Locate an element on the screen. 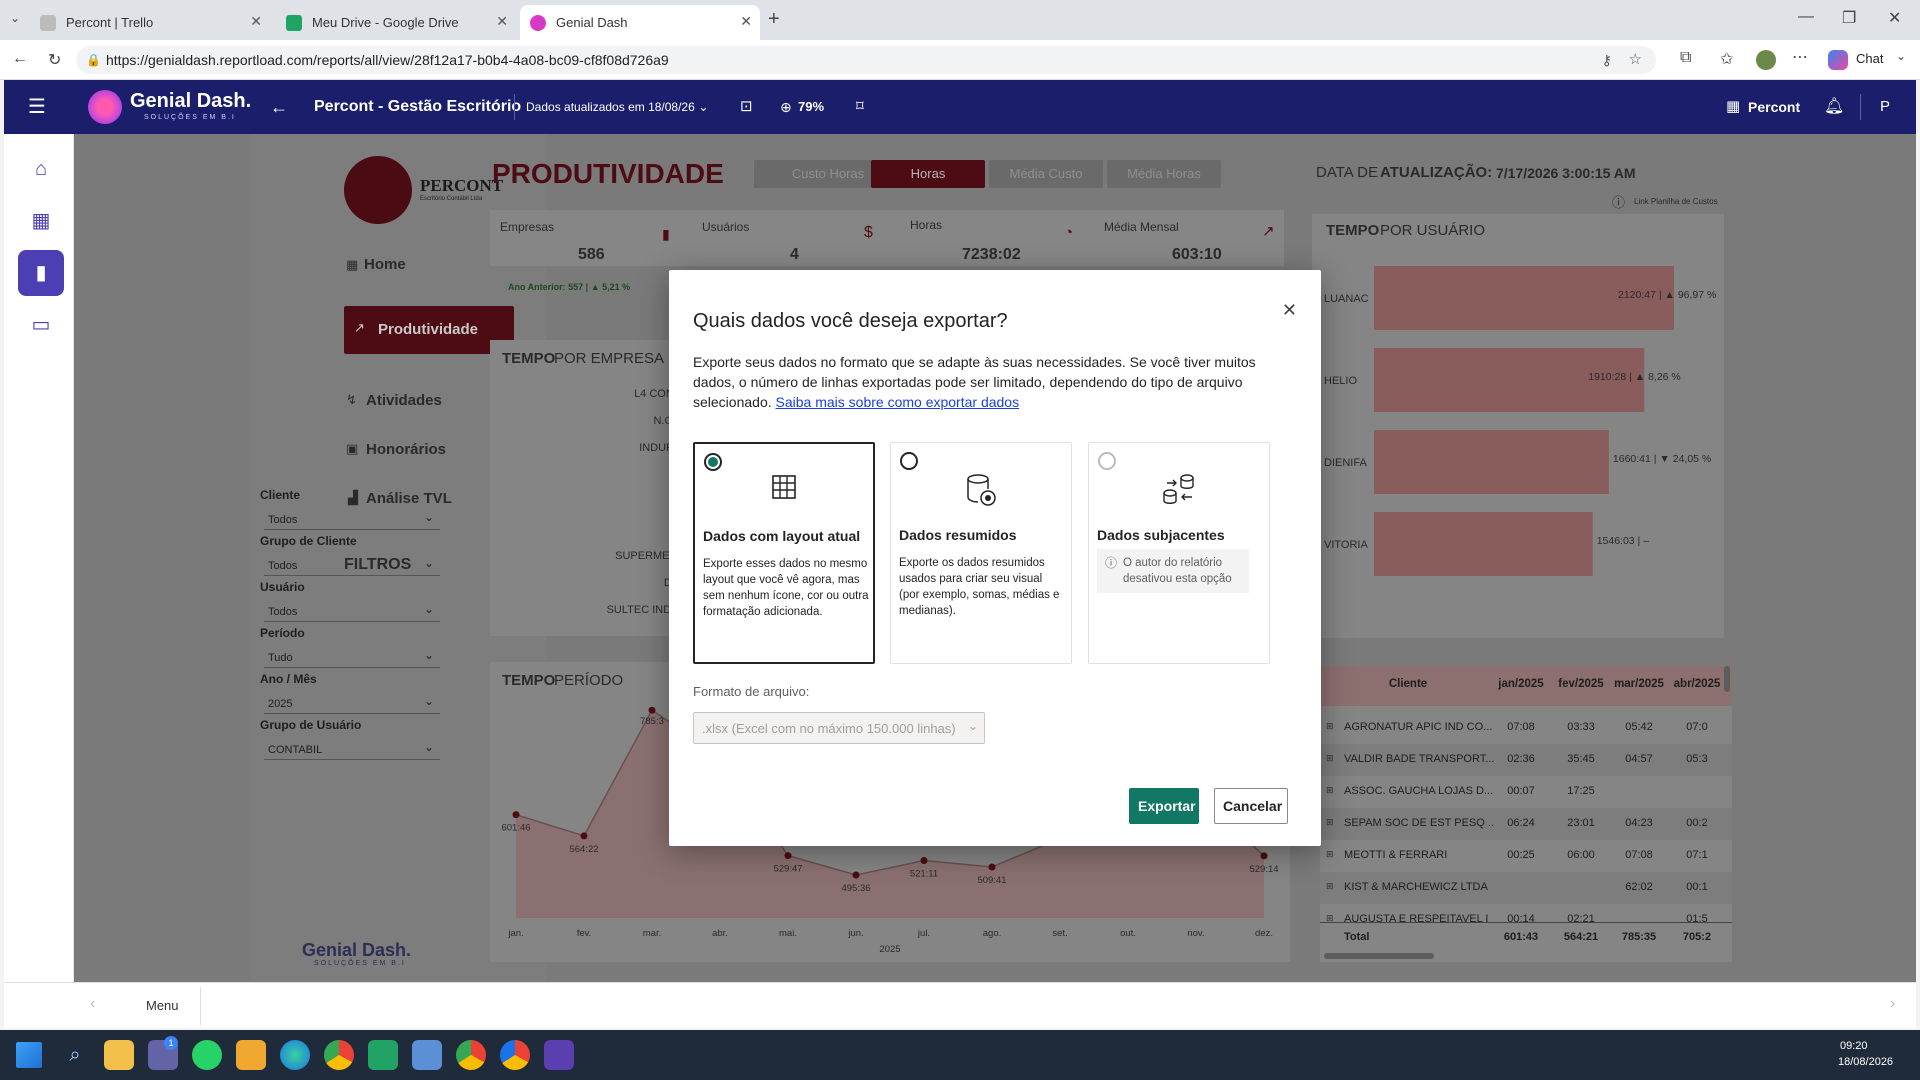  dashboards-icon: ▦ is located at coordinates (41, 221).